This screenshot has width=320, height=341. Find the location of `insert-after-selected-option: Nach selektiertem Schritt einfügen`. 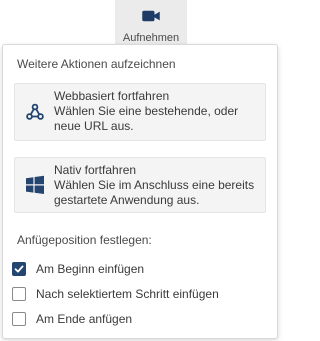

insert-after-selected-option: Nach selektiertem Schritt einfügen is located at coordinates (115, 294).